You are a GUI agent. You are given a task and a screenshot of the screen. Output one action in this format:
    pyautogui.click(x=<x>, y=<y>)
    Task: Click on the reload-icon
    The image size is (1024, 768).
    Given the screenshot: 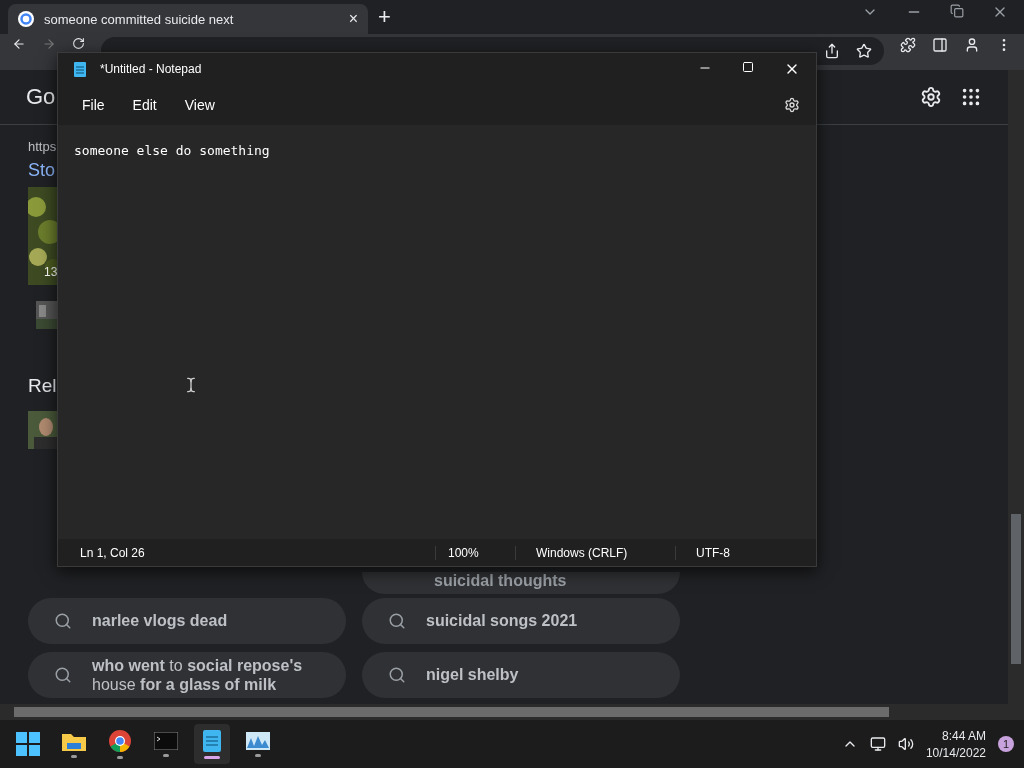 What is the action you would take?
    pyautogui.click(x=78, y=43)
    